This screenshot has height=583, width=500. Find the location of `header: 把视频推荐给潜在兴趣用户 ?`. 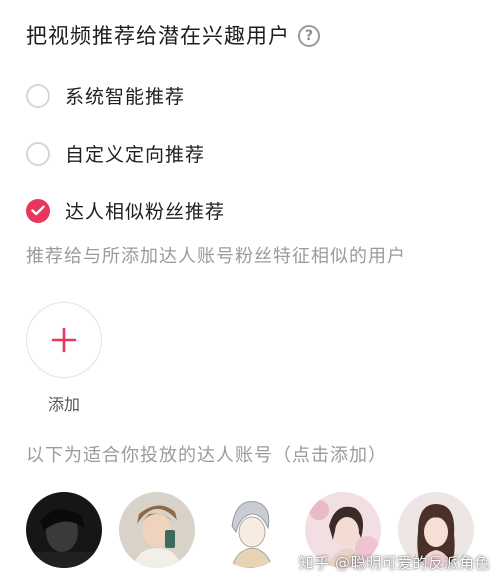

header: 把视频推荐给潜在兴趣用户 ? is located at coordinates (173, 36).